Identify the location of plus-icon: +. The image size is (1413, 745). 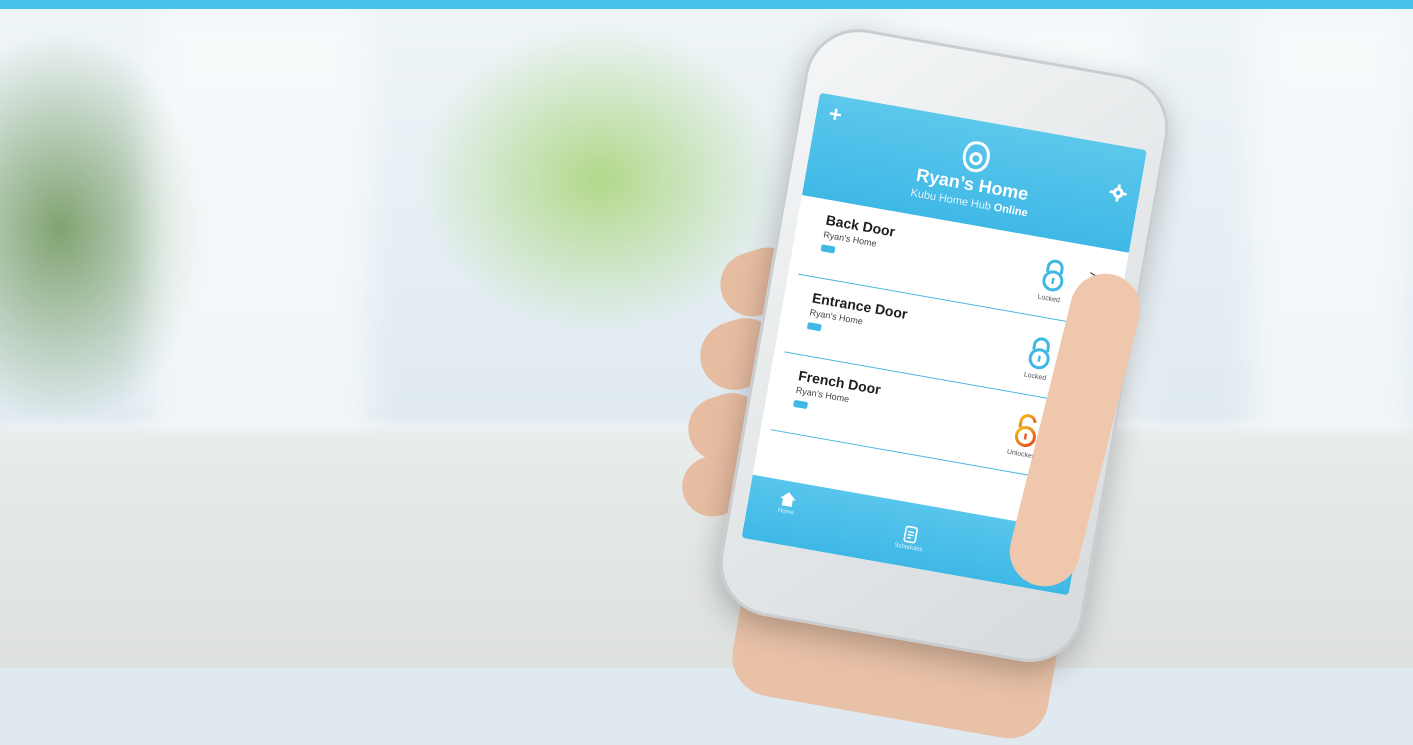
(836, 114).